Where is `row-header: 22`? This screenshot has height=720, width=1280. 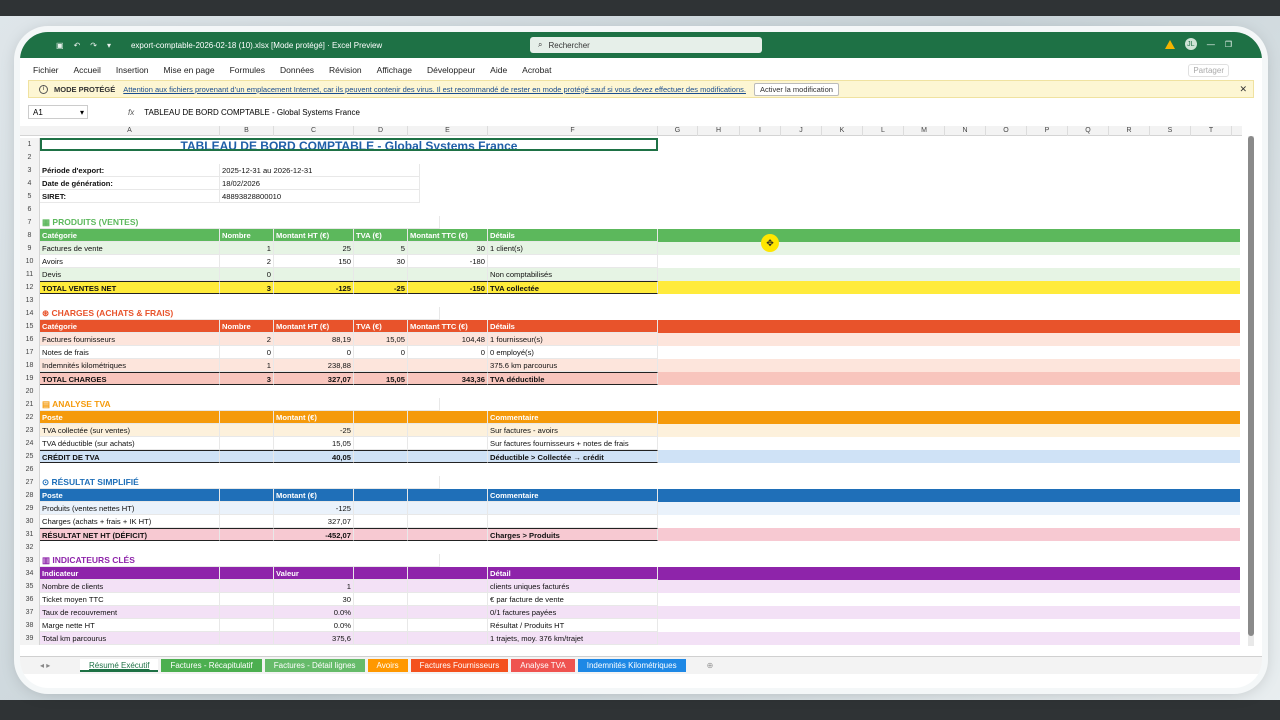 row-header: 22 is located at coordinates (30, 417).